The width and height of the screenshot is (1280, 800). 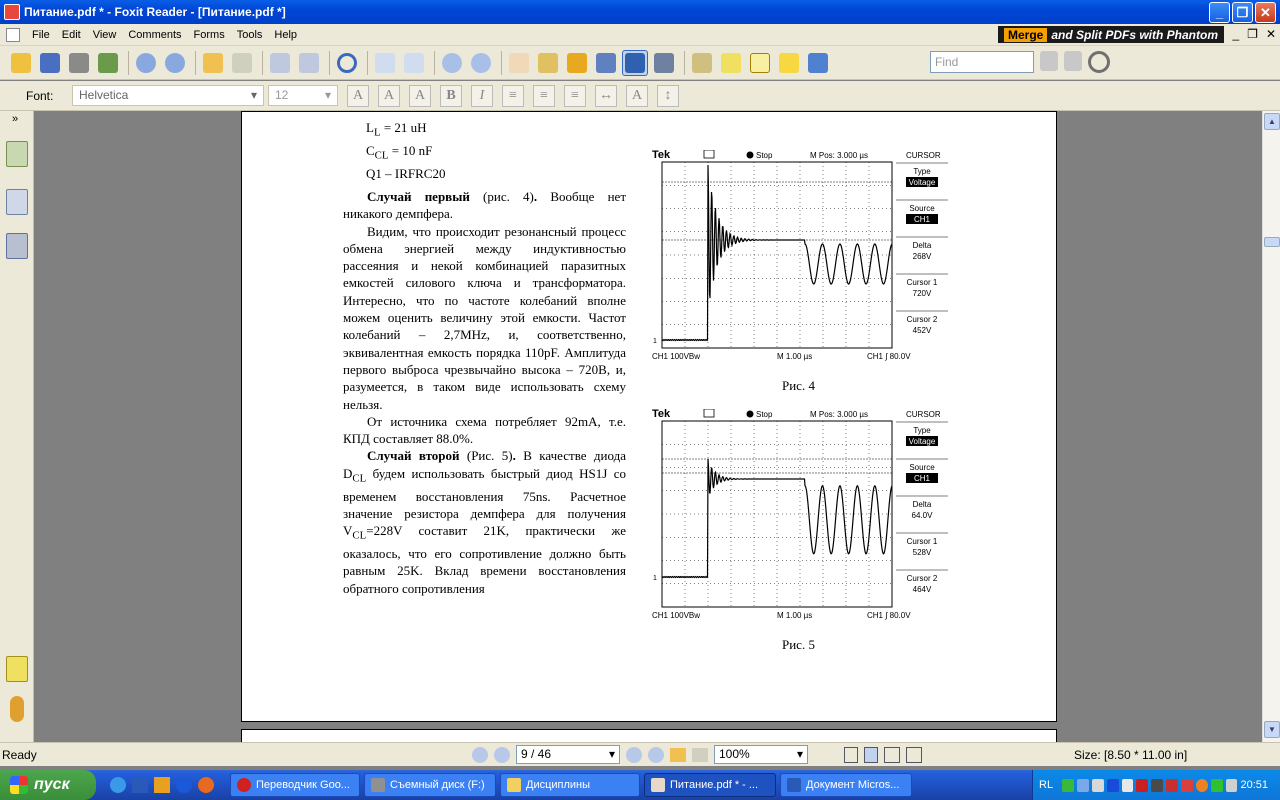 I want to click on fit-width-button, so click(x=414, y=63).